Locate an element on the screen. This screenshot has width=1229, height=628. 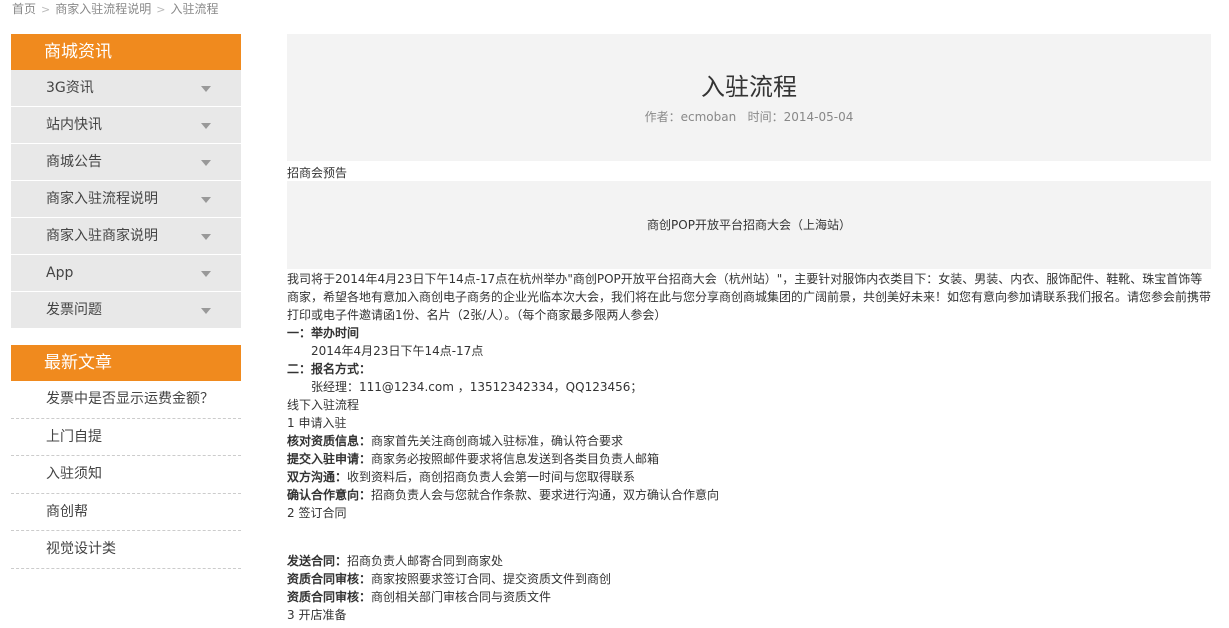
sidebar-item-merchant-process: 商家入驻流程说明 is located at coordinates (126, 199).